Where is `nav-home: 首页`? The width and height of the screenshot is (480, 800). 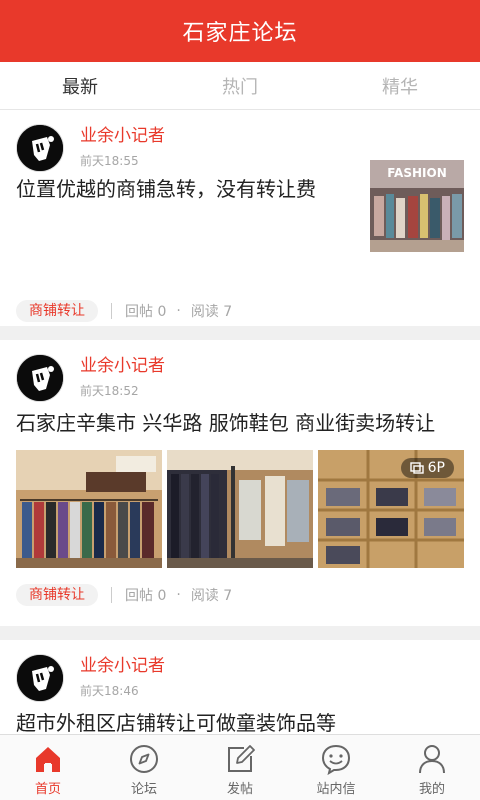
nav-home: 首页 is located at coordinates (48, 767).